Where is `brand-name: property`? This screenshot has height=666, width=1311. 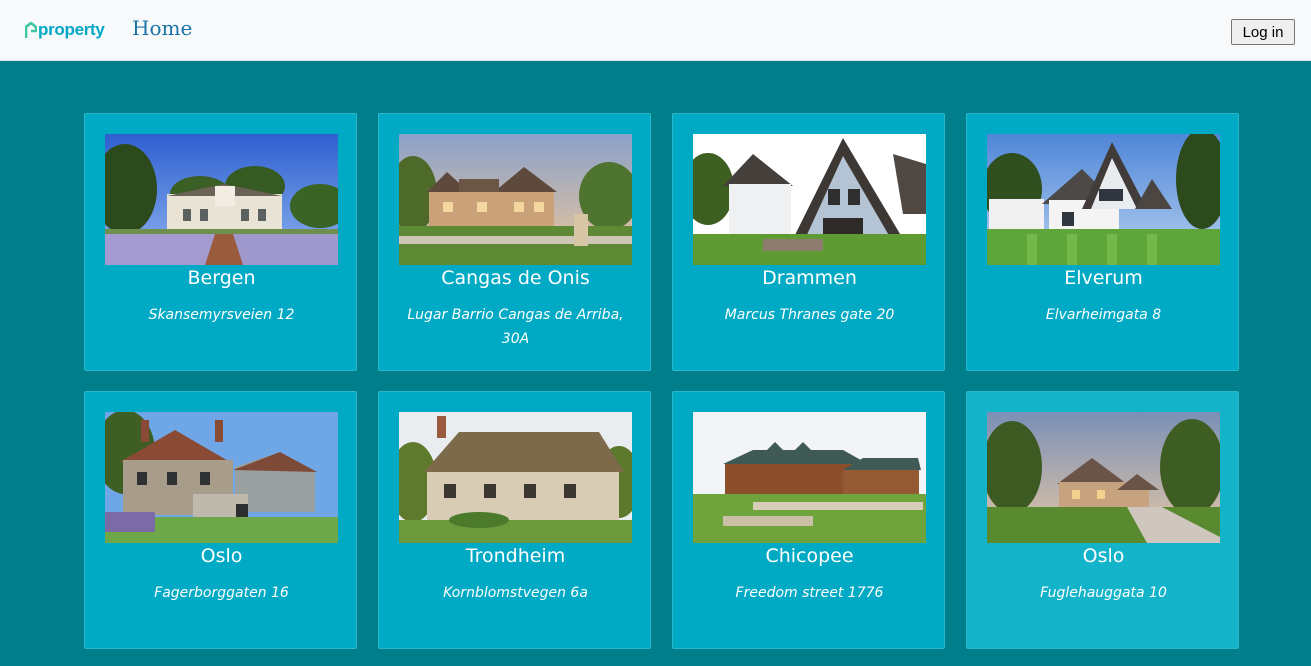 brand-name: property is located at coordinates (71, 29).